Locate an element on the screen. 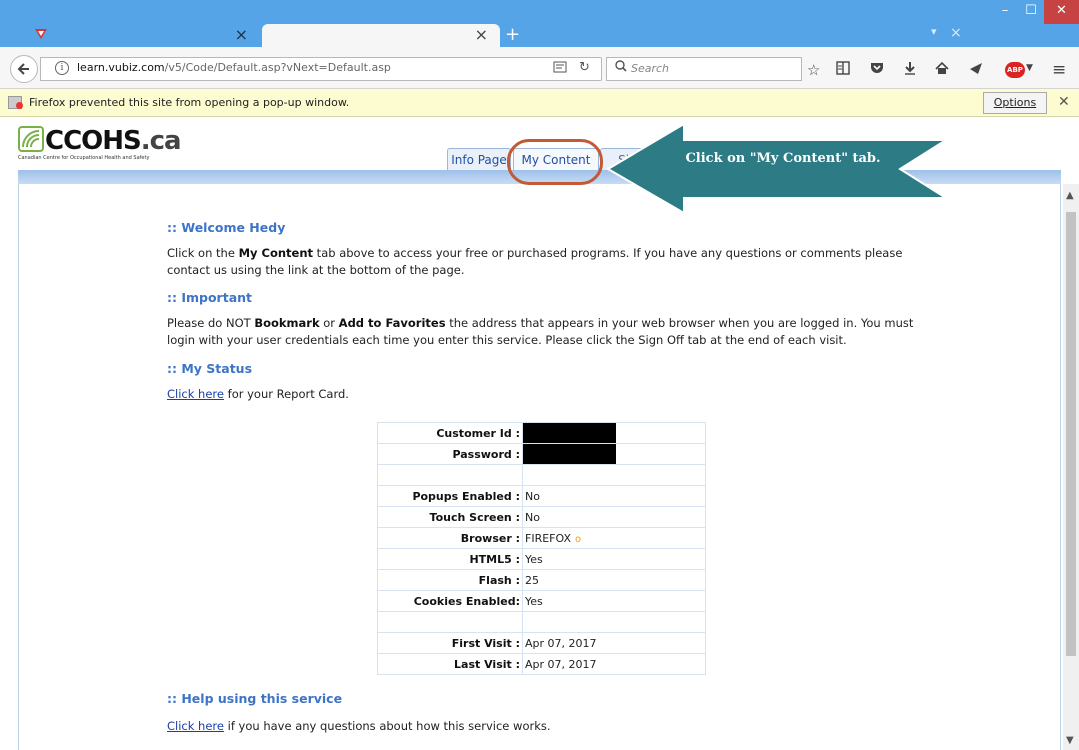  hamburger-menu-icon: ≡ is located at coordinates (1059, 70).